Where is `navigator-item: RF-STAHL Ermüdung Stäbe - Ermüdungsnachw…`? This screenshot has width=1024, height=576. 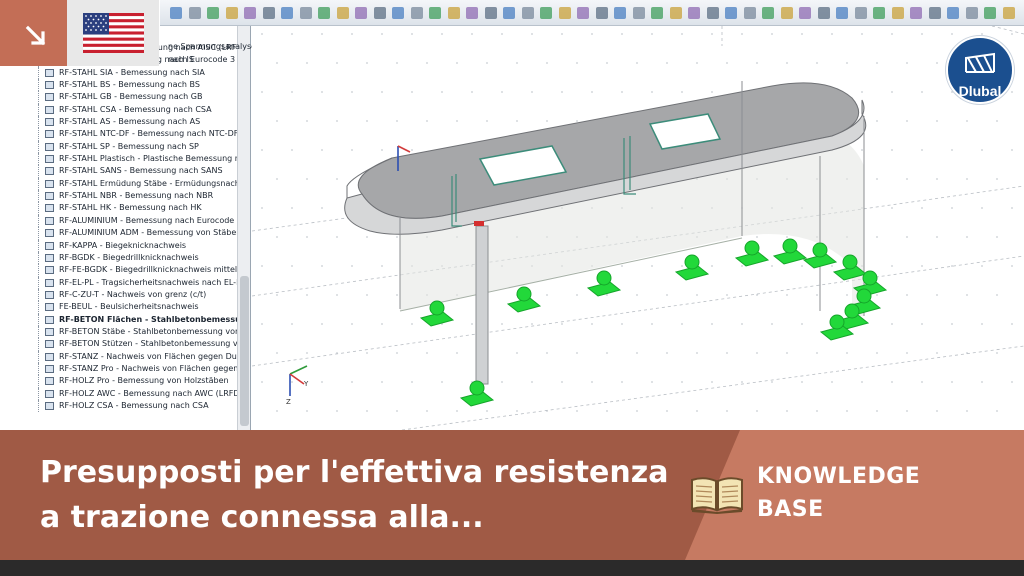
navigator-item: RF-STAHL Ermüdung Stäbe - Ermüdungsnachw… is located at coordinates (118, 184).